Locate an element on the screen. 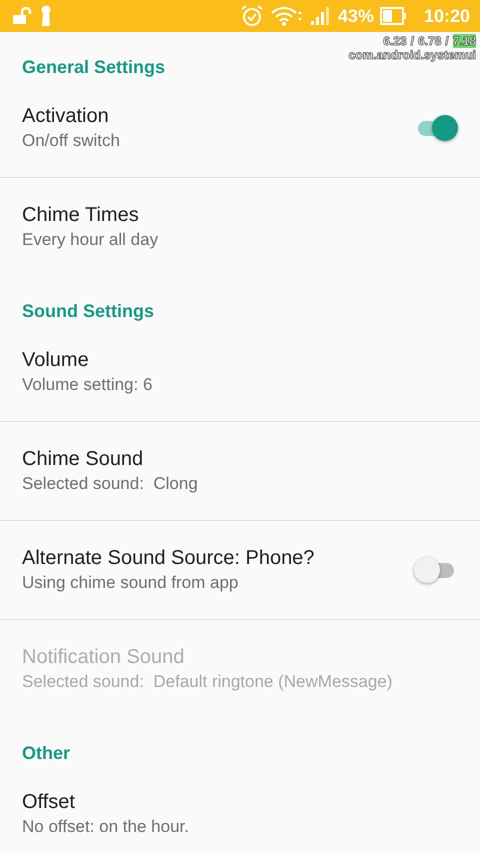 The width and height of the screenshot is (480, 853). setting-summary: No offset: on the hour. is located at coordinates (105, 827).